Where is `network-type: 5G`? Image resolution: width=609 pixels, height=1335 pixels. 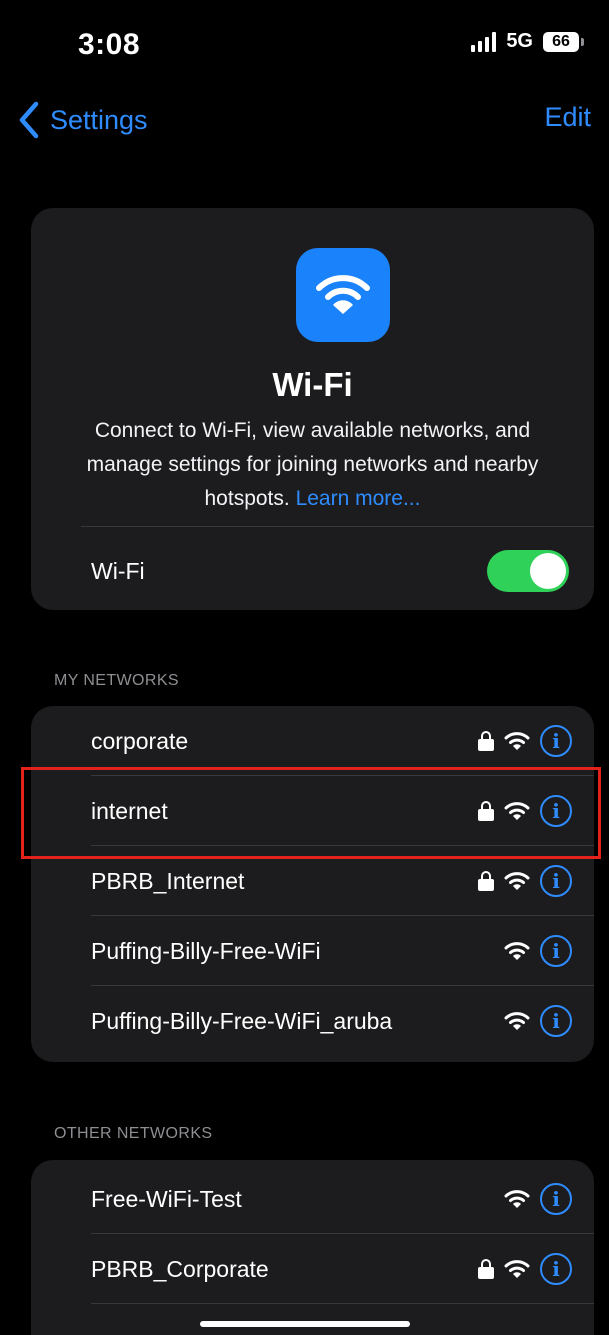 network-type: 5G is located at coordinates (519, 41).